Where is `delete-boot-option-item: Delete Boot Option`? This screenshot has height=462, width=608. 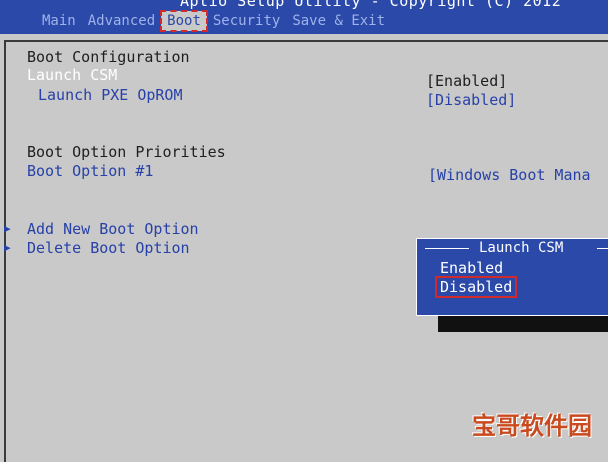 delete-boot-option-item: Delete Boot Option is located at coordinates (108, 248).